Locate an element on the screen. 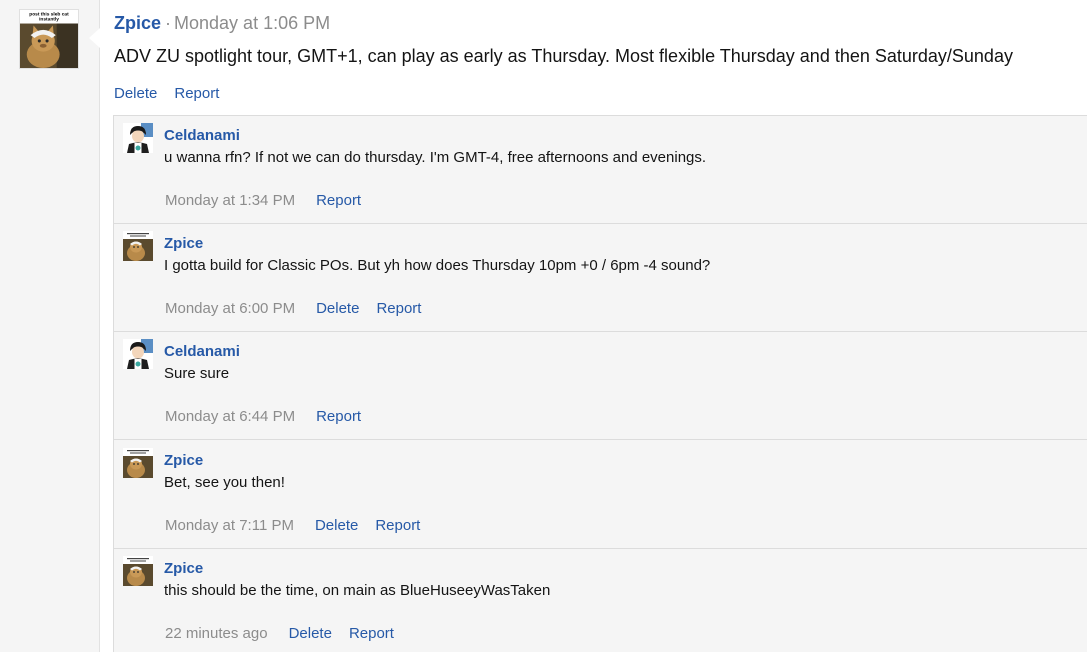 The height and width of the screenshot is (657, 1087). reply-text: Bet, see you then! is located at coordinates (224, 482).